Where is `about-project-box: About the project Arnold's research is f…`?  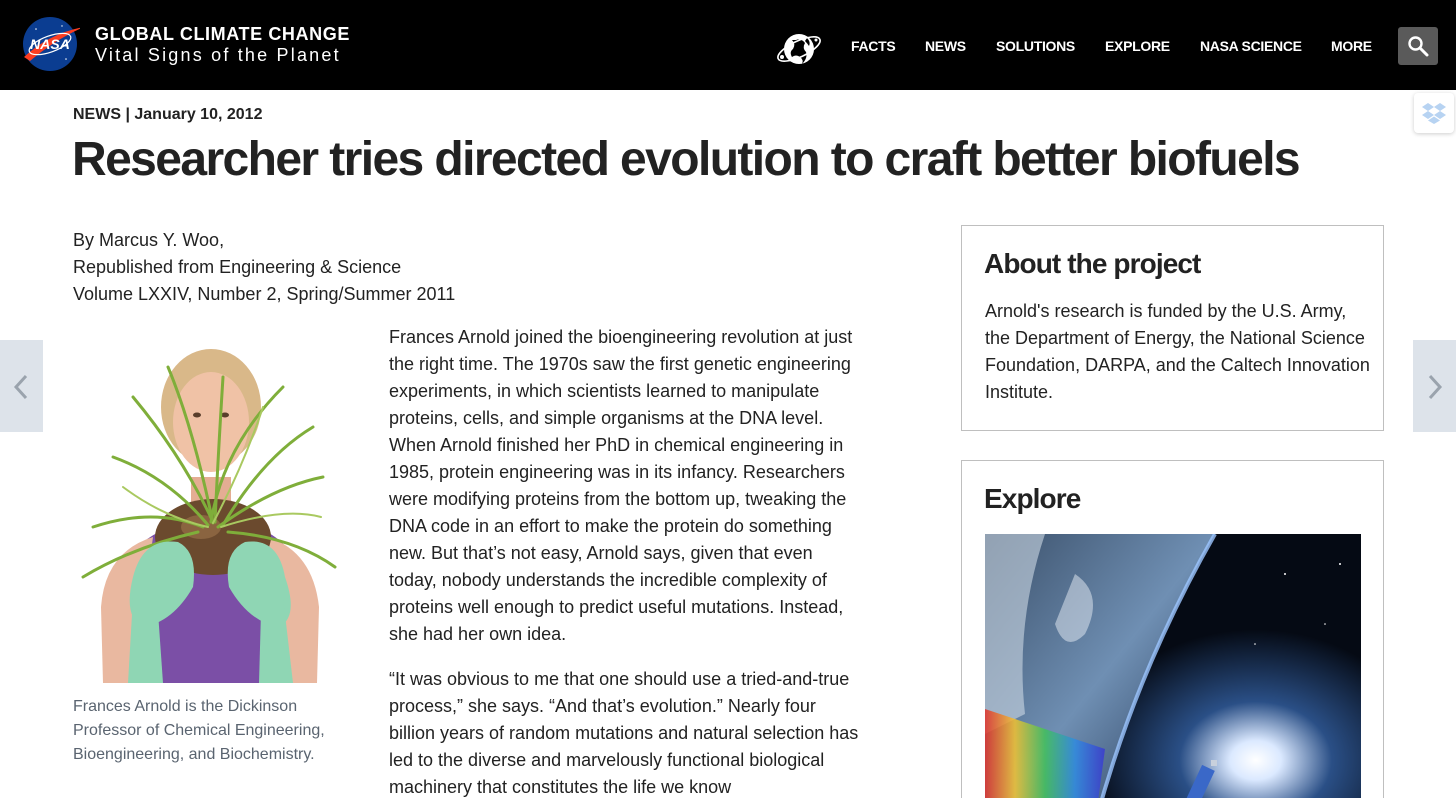
about-project-box: About the project Arnold's research is f… is located at coordinates (1172, 328).